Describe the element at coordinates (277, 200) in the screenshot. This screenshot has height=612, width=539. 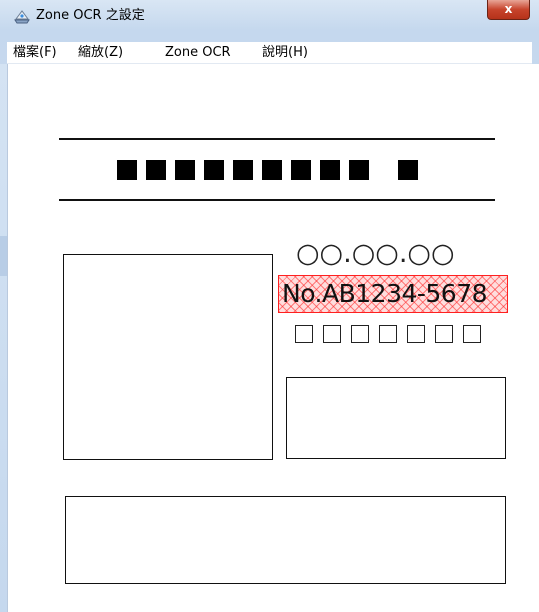
I see `header-bottom-rule` at that location.